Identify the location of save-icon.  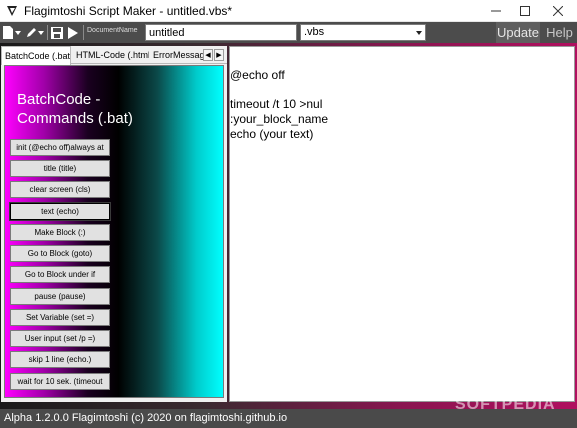
(56, 32).